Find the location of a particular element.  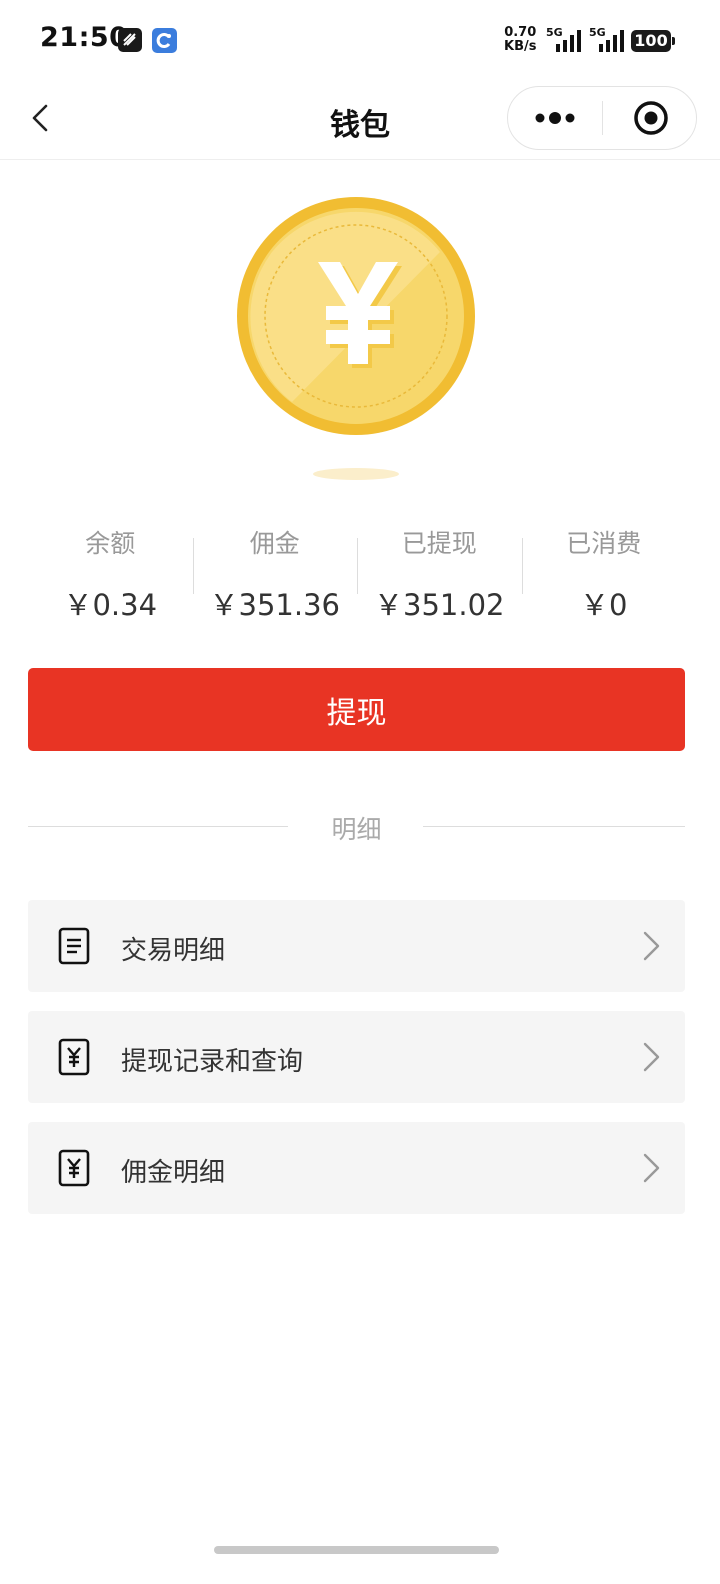

menu-item-label: 提现记录和查询 is located at coordinates (212, 1062).